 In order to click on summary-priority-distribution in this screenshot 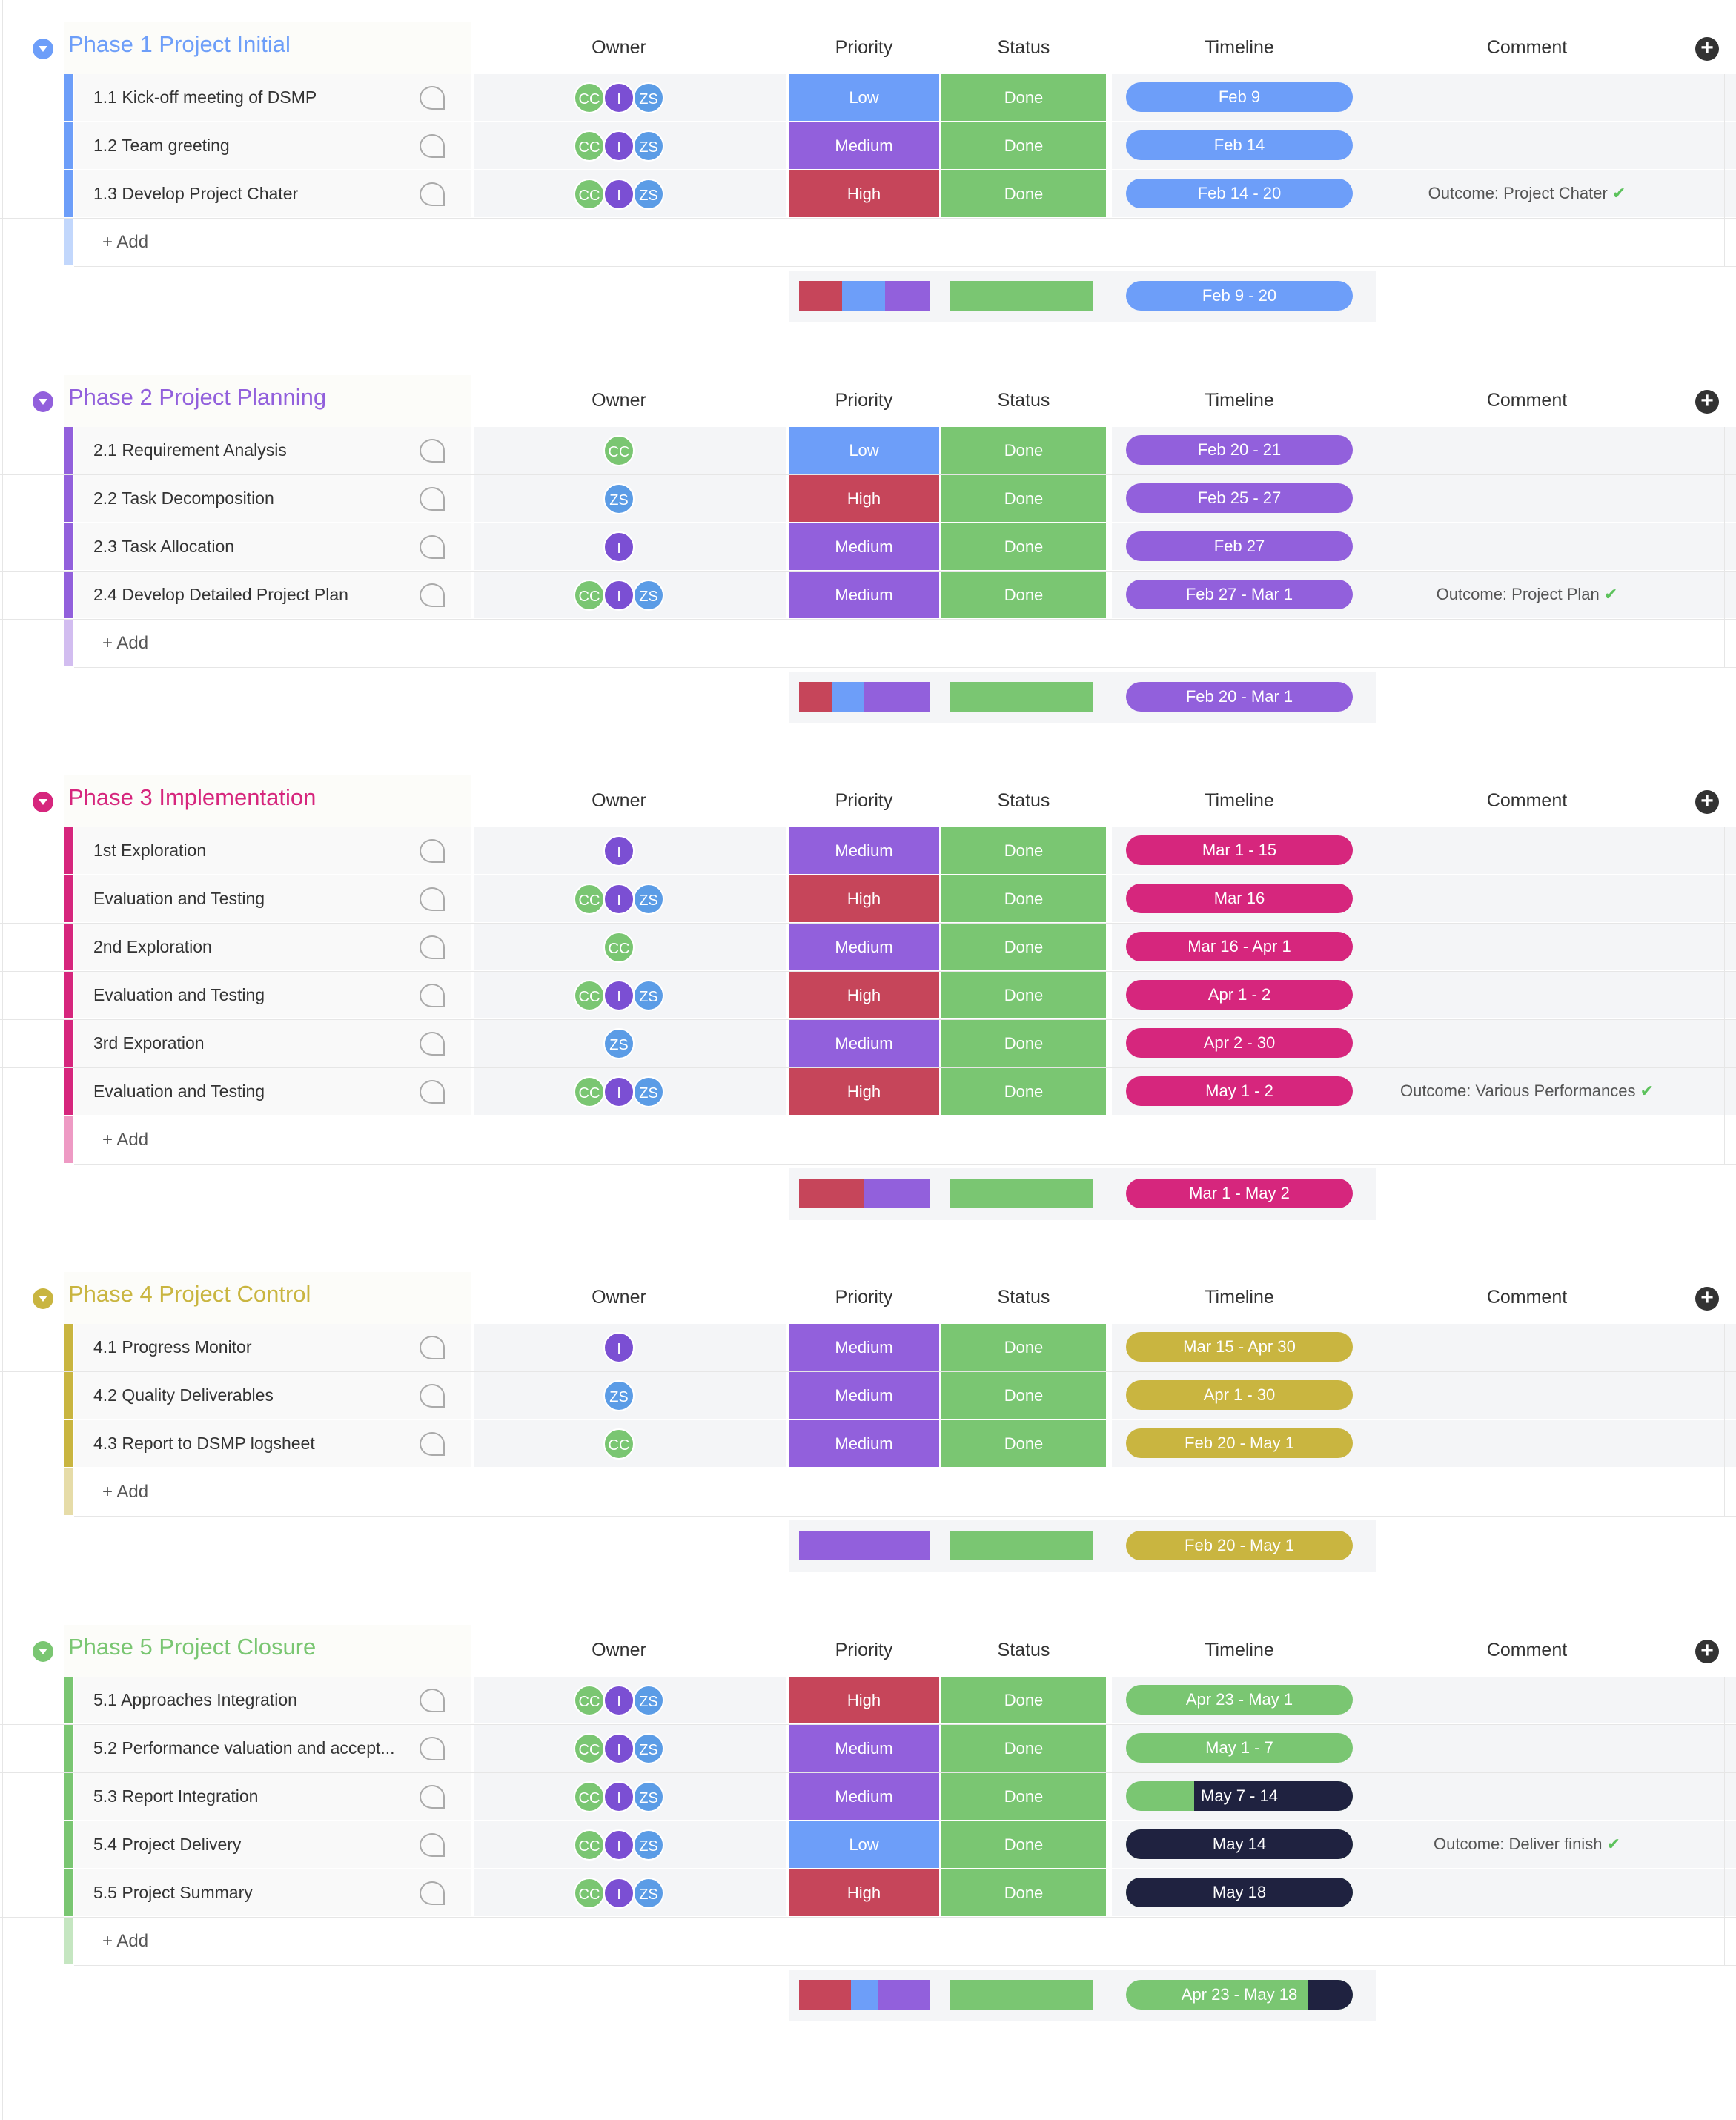, I will do `click(865, 1193)`.